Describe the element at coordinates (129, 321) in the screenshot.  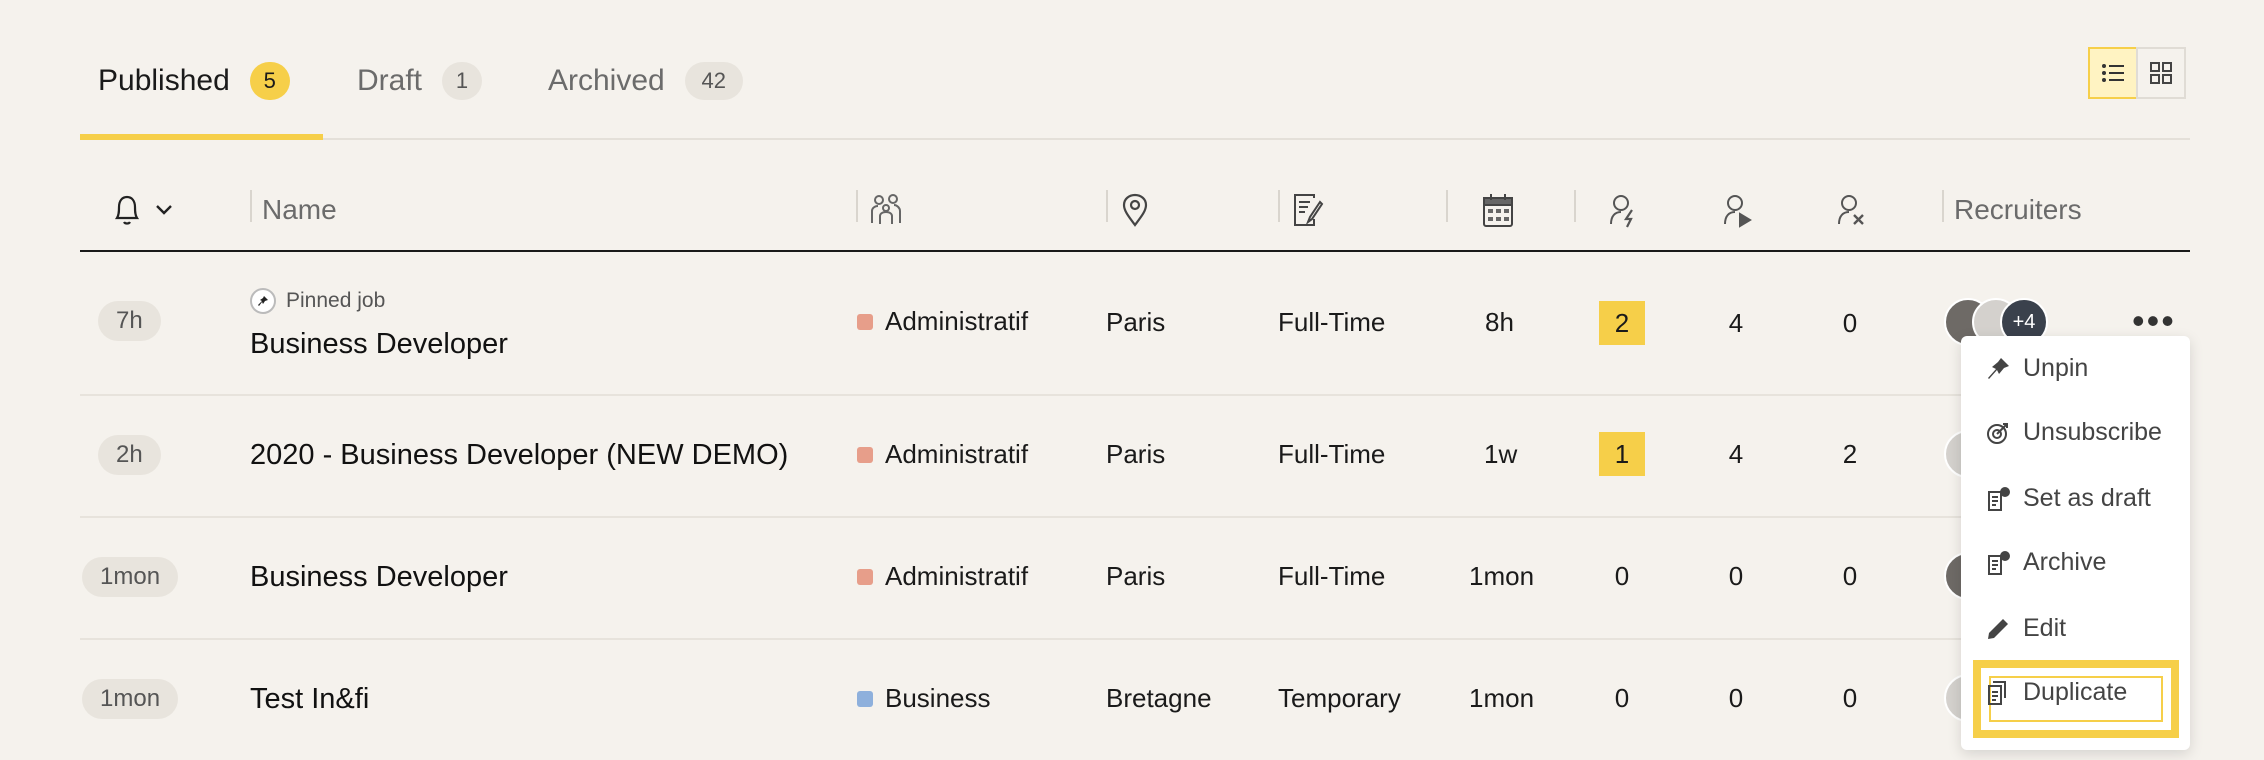
I see `age-cell: 7h` at that location.